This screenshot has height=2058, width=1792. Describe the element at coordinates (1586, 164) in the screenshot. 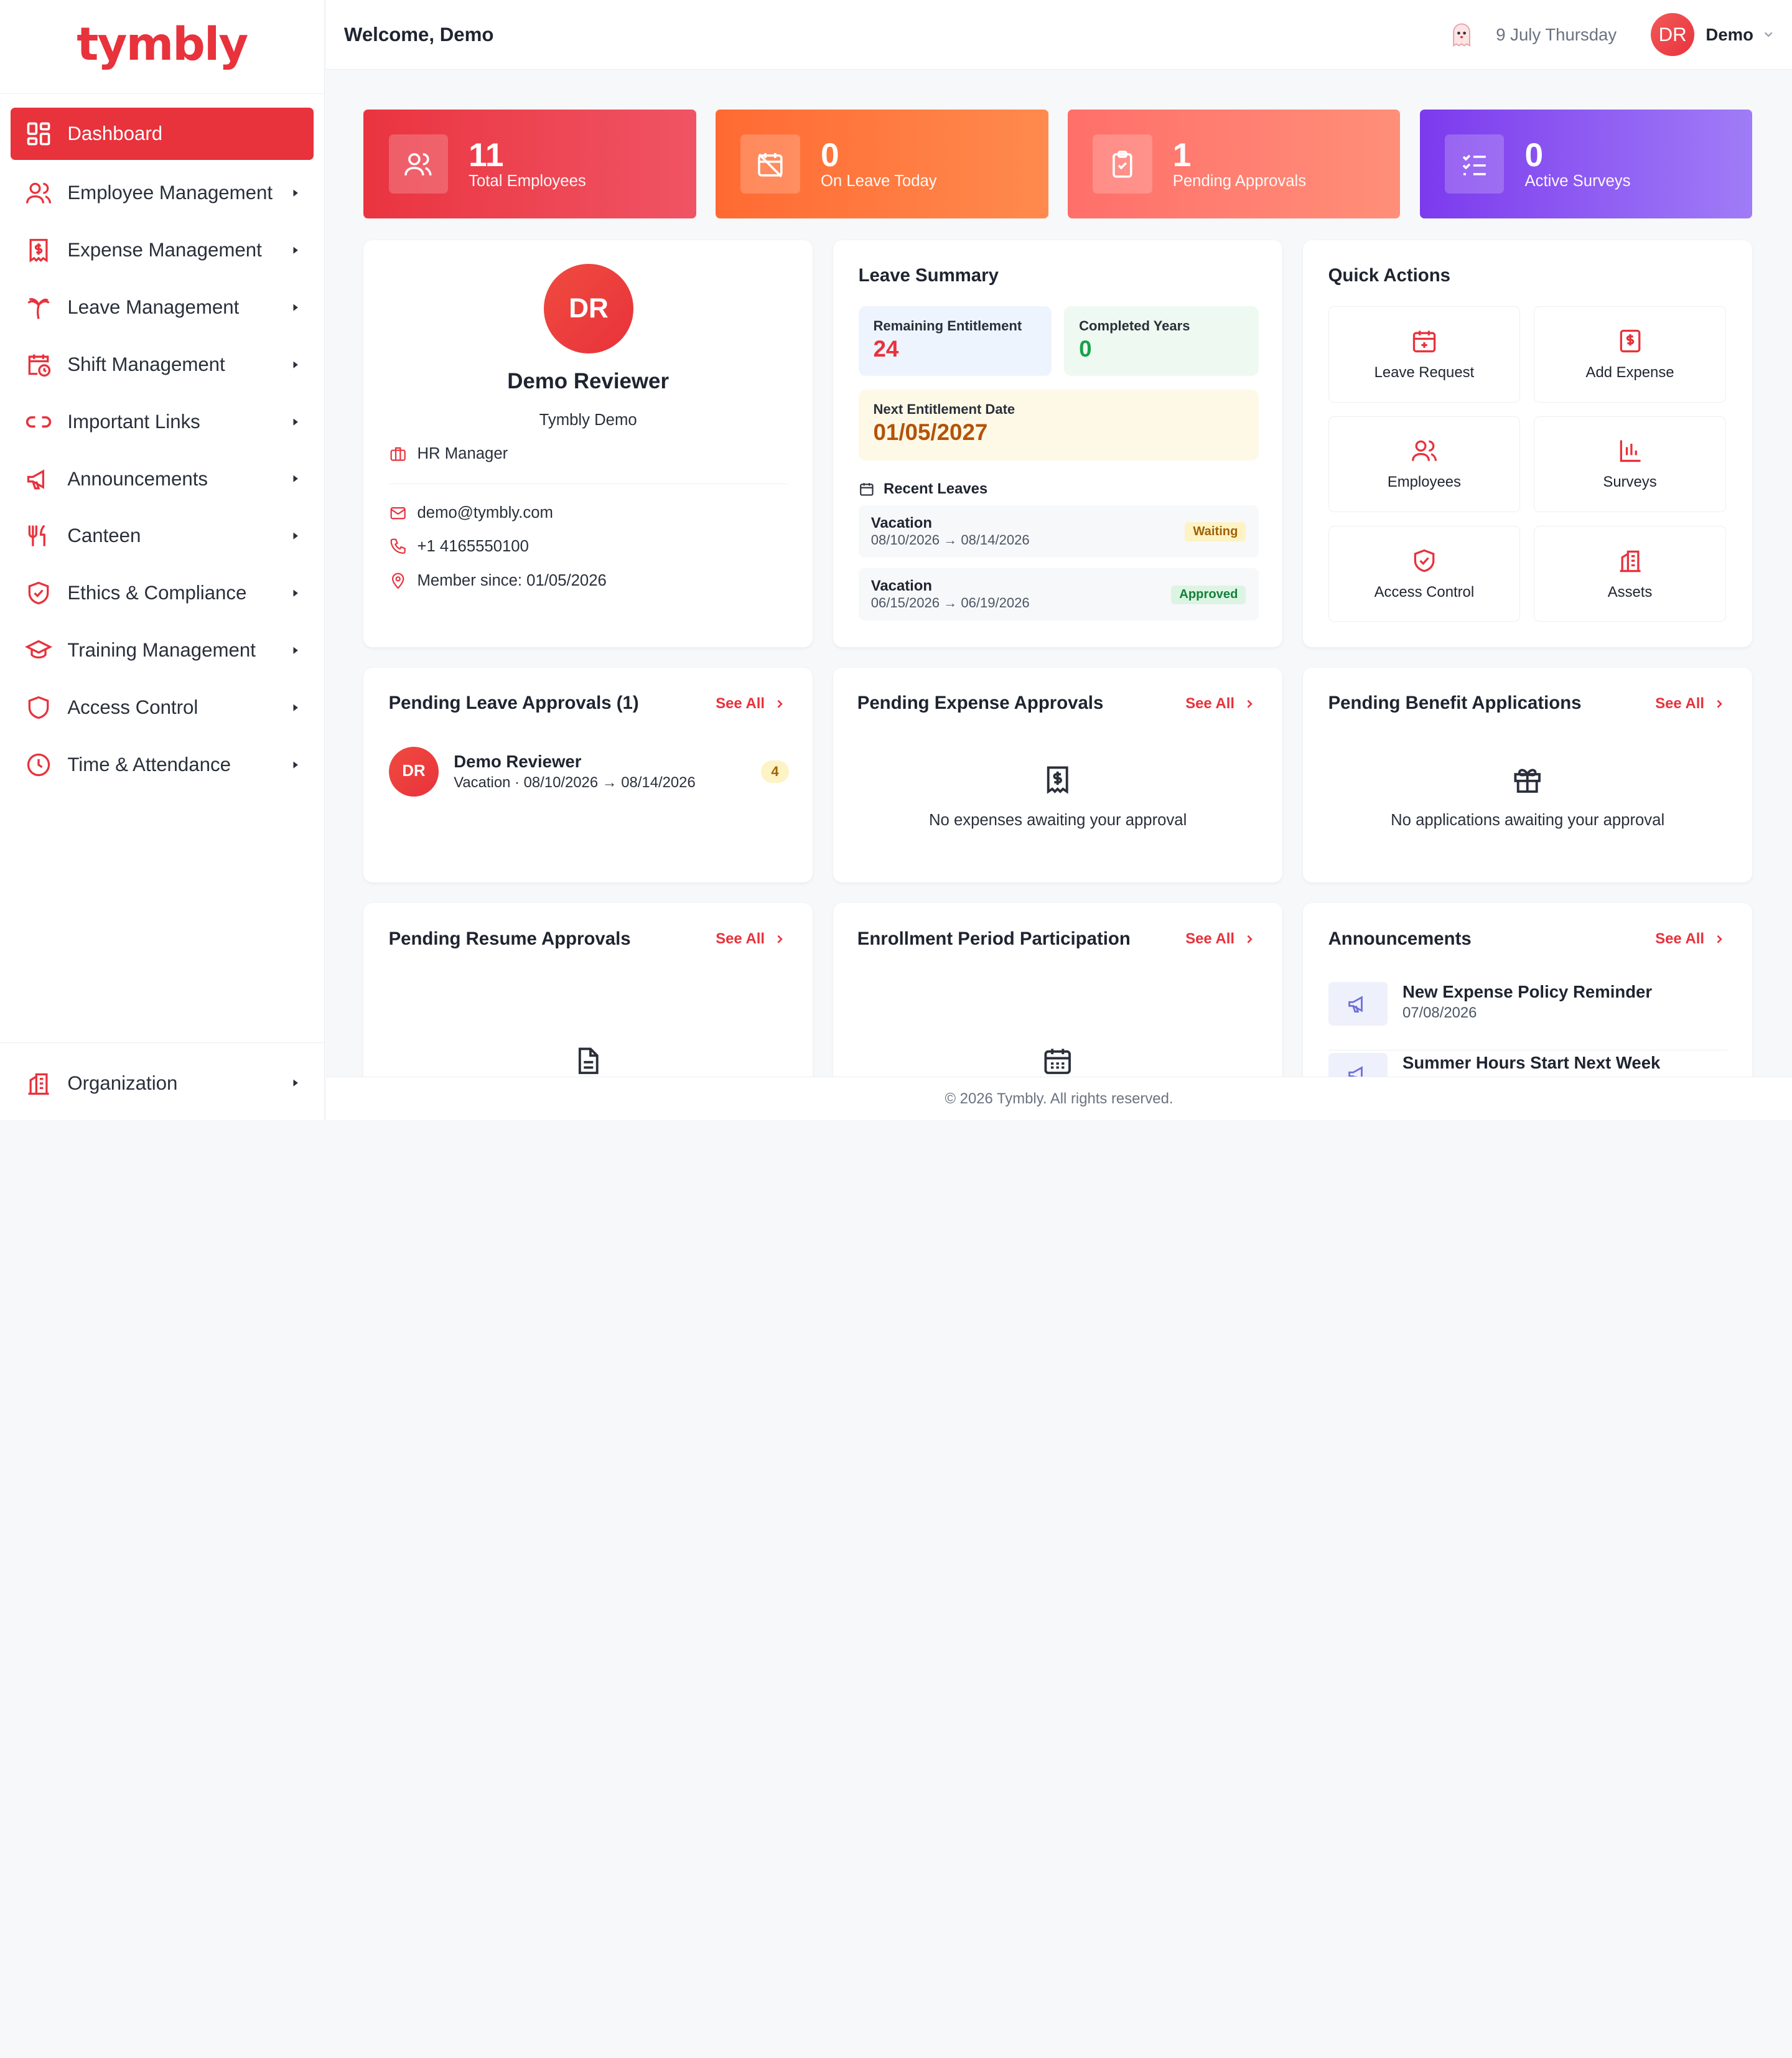

I see `stat-card-active-surveys: 0 Active Surveys` at that location.